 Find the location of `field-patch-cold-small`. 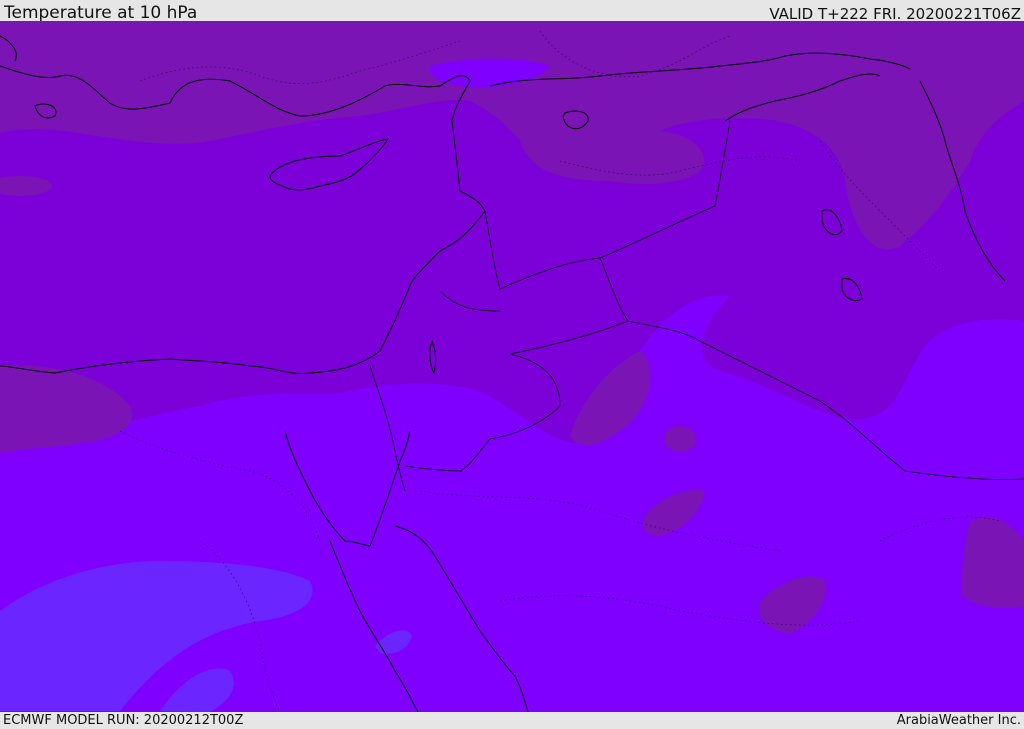

field-patch-cold-small is located at coordinates (680, 439).